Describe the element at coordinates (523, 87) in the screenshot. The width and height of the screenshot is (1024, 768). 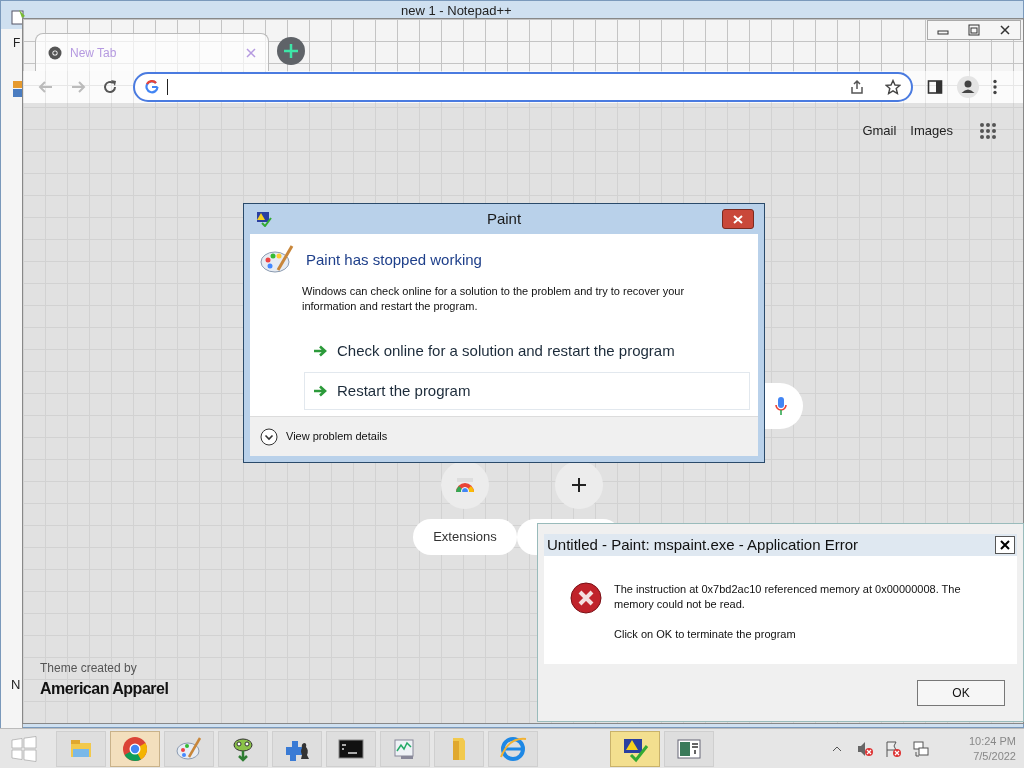
I see `address-bar` at that location.